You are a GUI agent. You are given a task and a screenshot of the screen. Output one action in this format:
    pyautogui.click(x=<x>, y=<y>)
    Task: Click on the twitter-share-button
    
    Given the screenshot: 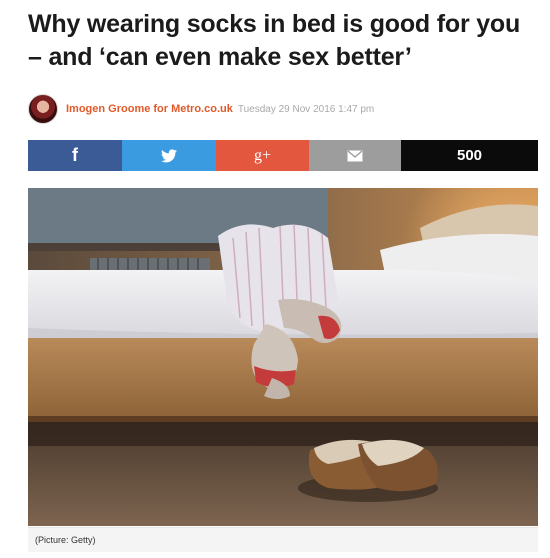 What is the action you would take?
    pyautogui.click(x=169, y=155)
    